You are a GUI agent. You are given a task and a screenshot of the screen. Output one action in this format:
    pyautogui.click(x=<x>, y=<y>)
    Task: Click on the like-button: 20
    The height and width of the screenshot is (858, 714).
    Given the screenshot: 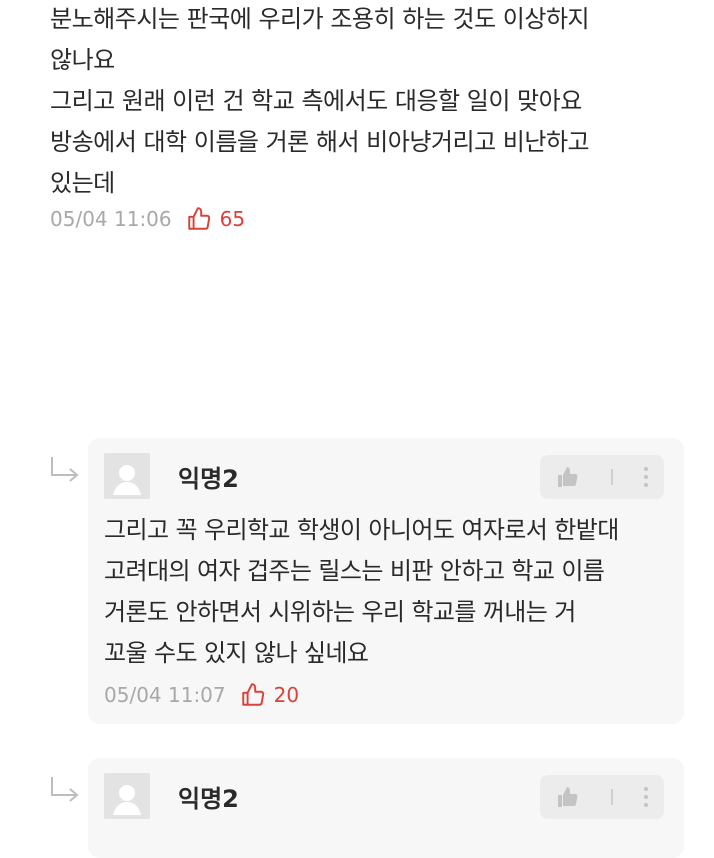 What is the action you would take?
    pyautogui.click(x=269, y=695)
    